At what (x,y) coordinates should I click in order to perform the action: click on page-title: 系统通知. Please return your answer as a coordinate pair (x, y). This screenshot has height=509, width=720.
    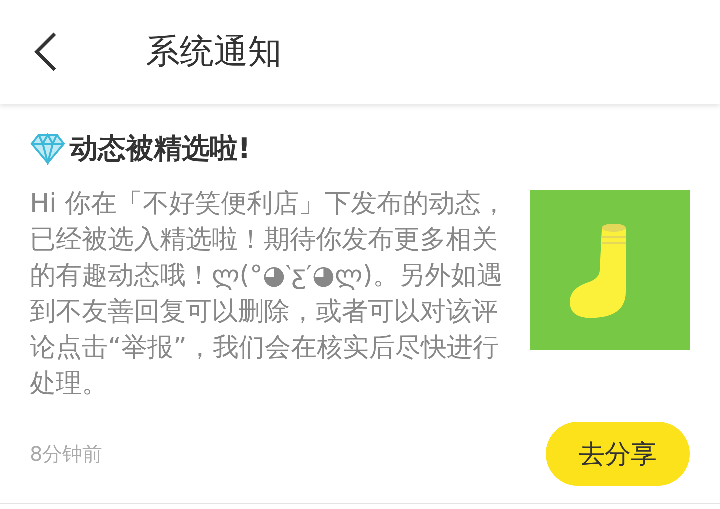
    Looking at the image, I should click on (214, 52).